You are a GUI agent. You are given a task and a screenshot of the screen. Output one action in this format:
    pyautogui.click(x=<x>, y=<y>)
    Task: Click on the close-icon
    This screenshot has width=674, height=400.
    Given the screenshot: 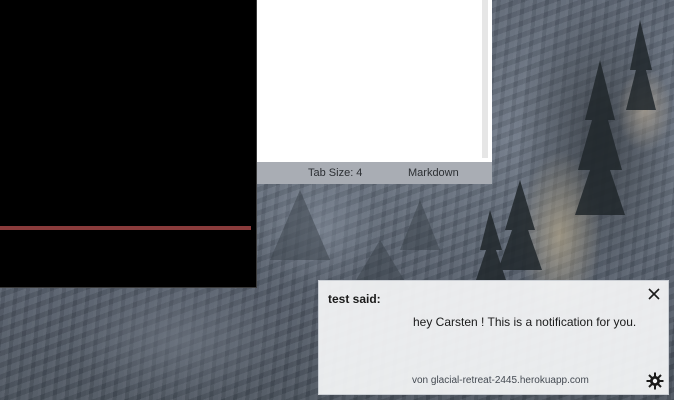 What is the action you would take?
    pyautogui.click(x=654, y=294)
    